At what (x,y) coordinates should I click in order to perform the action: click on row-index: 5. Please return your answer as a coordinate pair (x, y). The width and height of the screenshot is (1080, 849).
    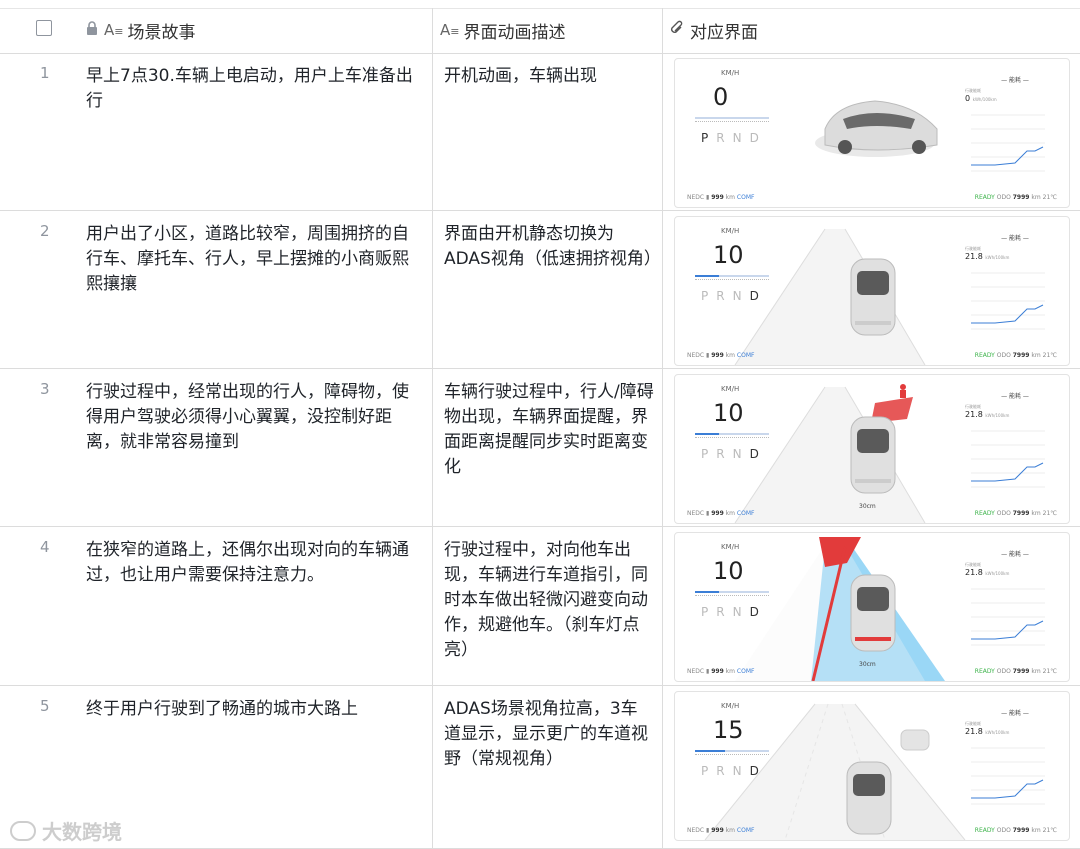
    Looking at the image, I should click on (45, 706).